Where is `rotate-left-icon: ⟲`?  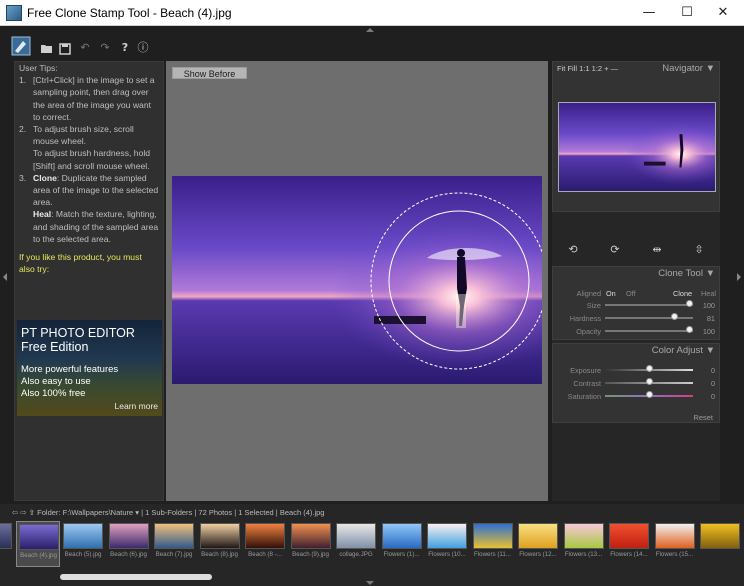 rotate-left-icon: ⟲ is located at coordinates (573, 250).